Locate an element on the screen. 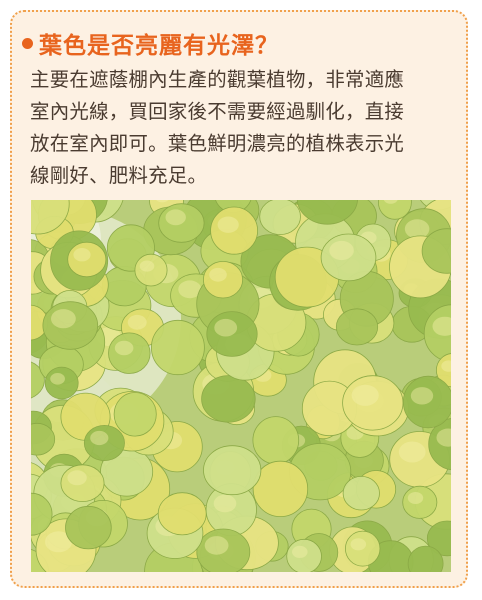  body-line-2: 室內光線，買回家後不需要經過馴化，直接 is located at coordinates (217, 111).